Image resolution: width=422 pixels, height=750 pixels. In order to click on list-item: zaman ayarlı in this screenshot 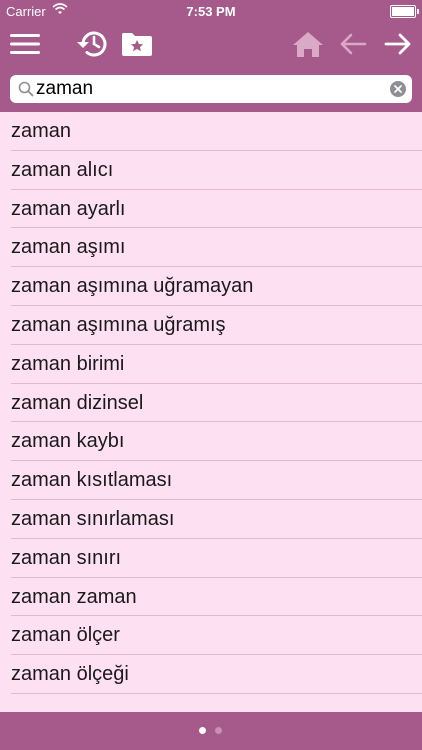, I will do `click(211, 209)`.